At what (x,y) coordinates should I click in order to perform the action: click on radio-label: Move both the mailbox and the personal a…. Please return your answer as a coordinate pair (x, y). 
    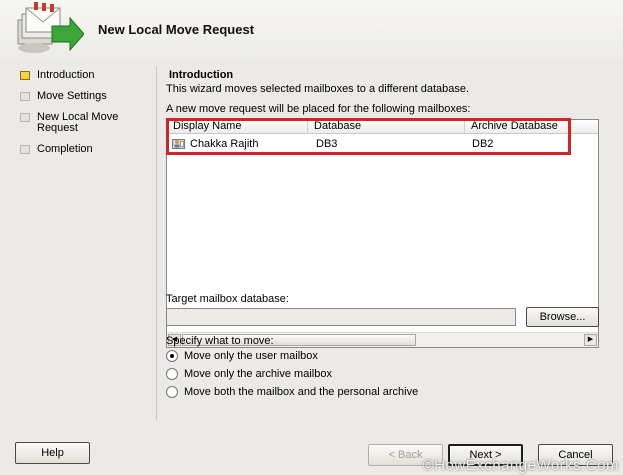
    Looking at the image, I should click on (301, 392).